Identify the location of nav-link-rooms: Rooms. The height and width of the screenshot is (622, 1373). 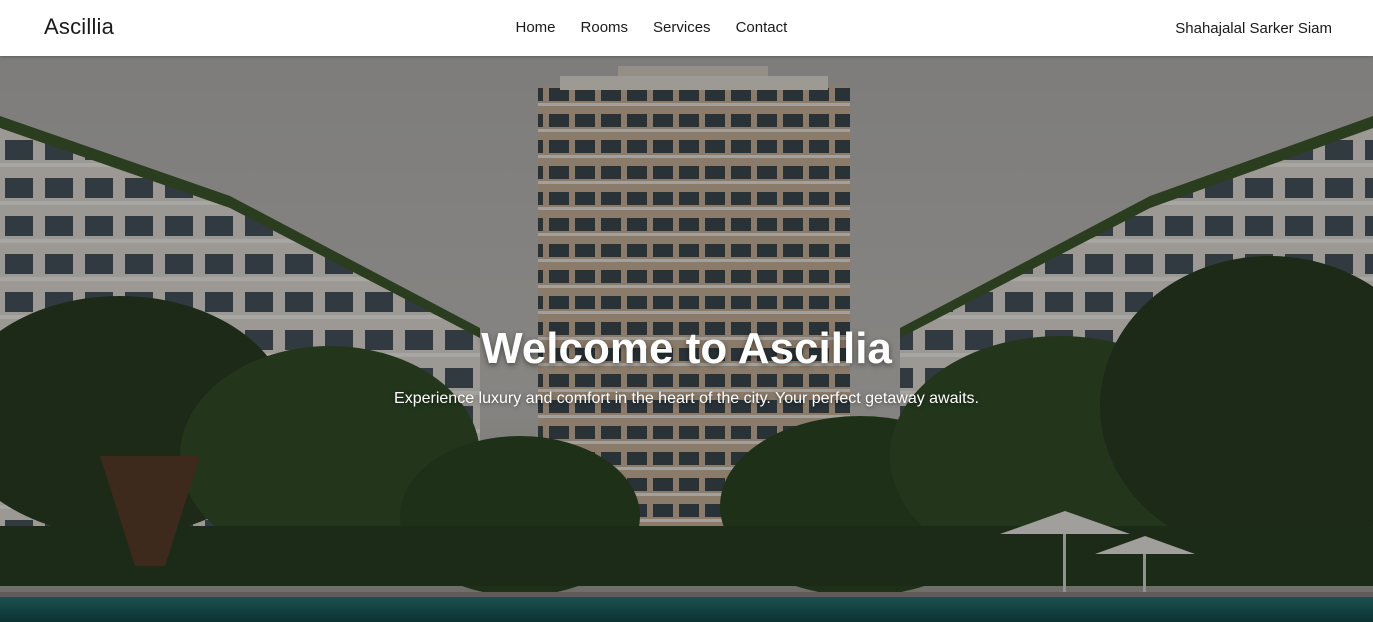
(605, 27).